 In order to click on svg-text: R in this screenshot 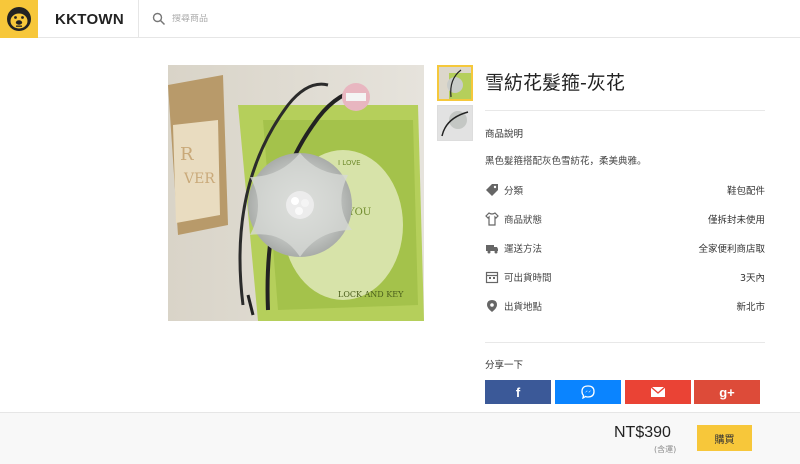, I will do `click(187, 154)`.